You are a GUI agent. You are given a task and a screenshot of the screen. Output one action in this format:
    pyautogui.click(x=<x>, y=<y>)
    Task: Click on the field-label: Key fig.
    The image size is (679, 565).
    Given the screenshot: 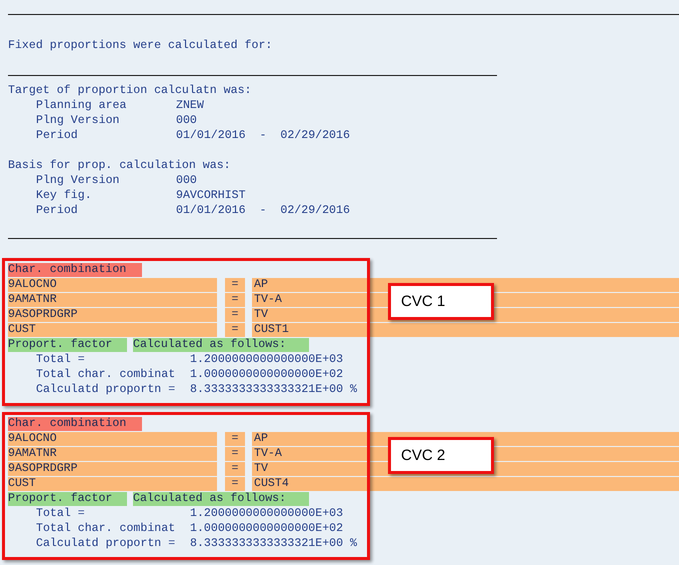 What is the action you would take?
    pyautogui.click(x=64, y=195)
    